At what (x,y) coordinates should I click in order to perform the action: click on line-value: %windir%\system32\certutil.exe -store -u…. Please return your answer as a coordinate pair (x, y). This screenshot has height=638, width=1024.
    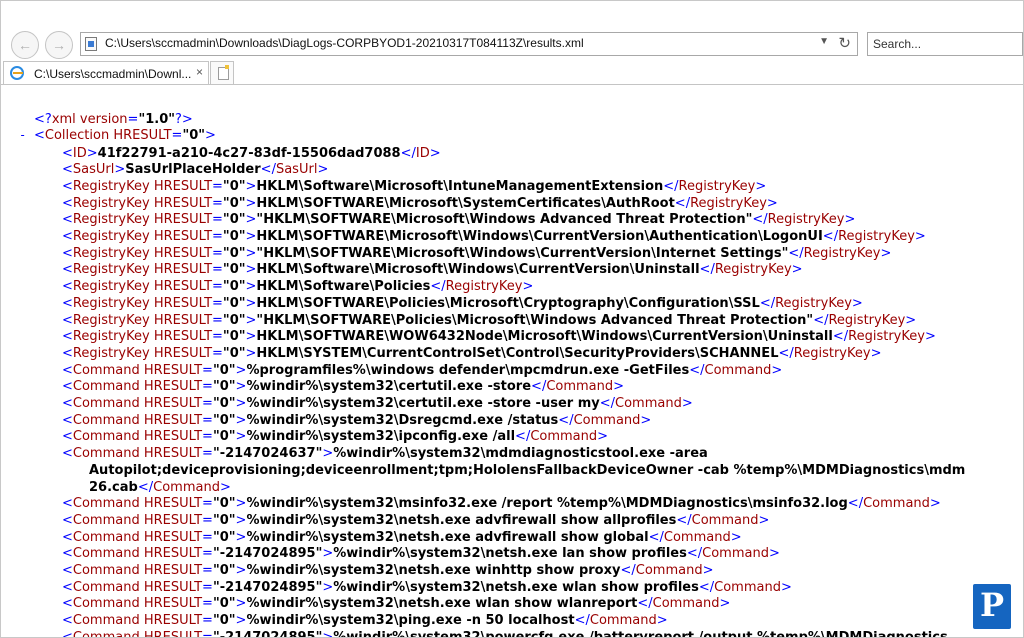
    Looking at the image, I should click on (423, 403).